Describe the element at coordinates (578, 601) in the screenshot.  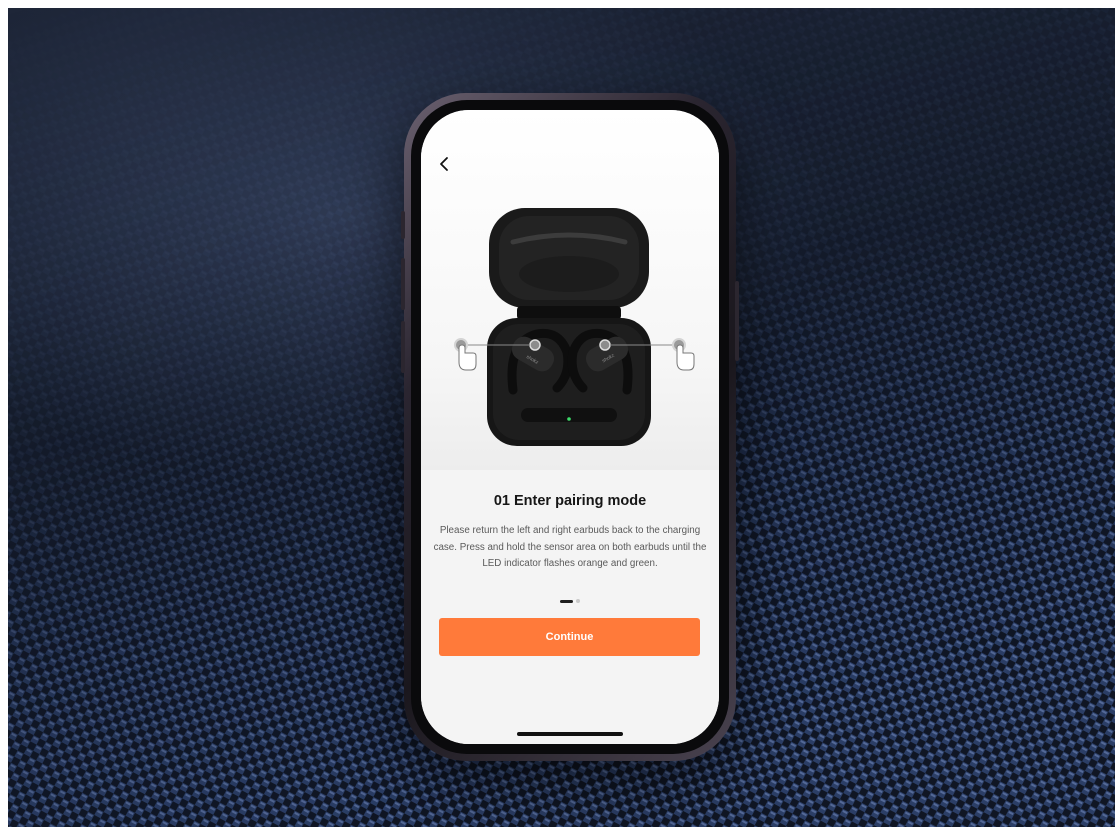
I see `page-dot` at that location.